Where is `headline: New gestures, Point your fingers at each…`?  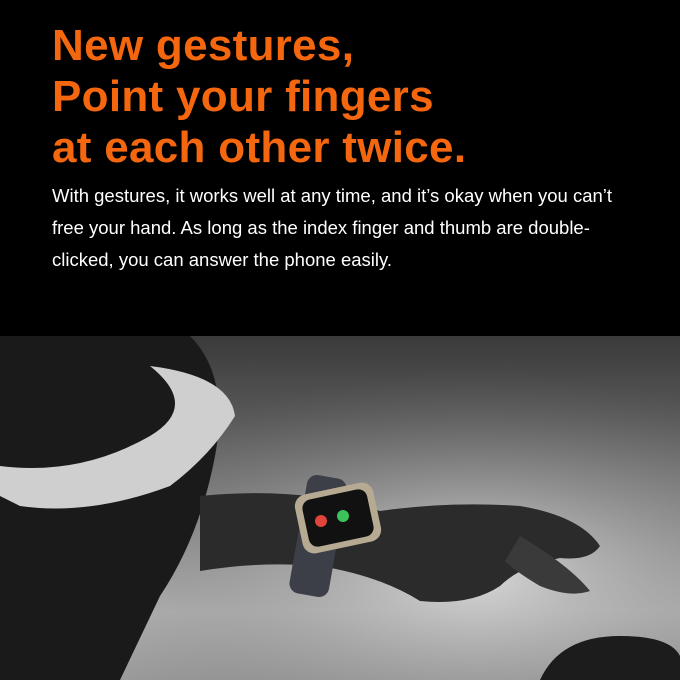 headline: New gestures, Point your fingers at each… is located at coordinates (259, 96).